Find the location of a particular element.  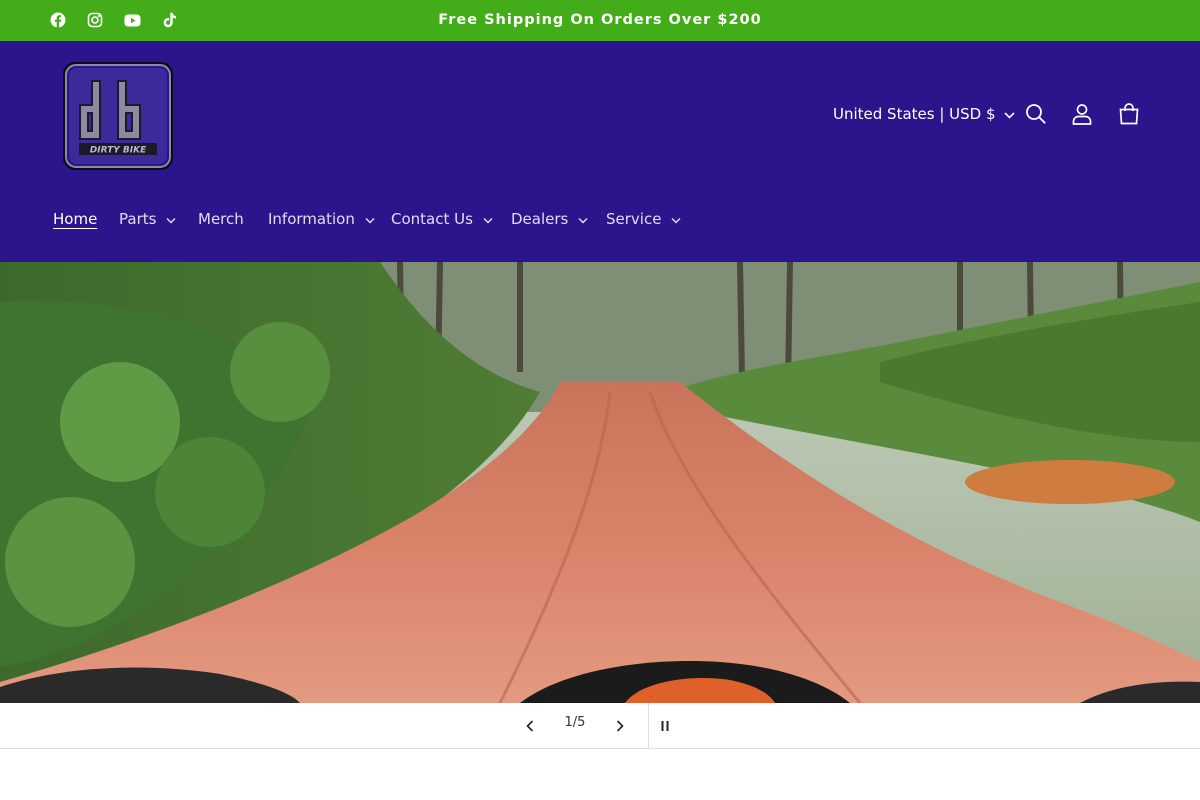

slide-counter: 1/5 is located at coordinates (575, 722).